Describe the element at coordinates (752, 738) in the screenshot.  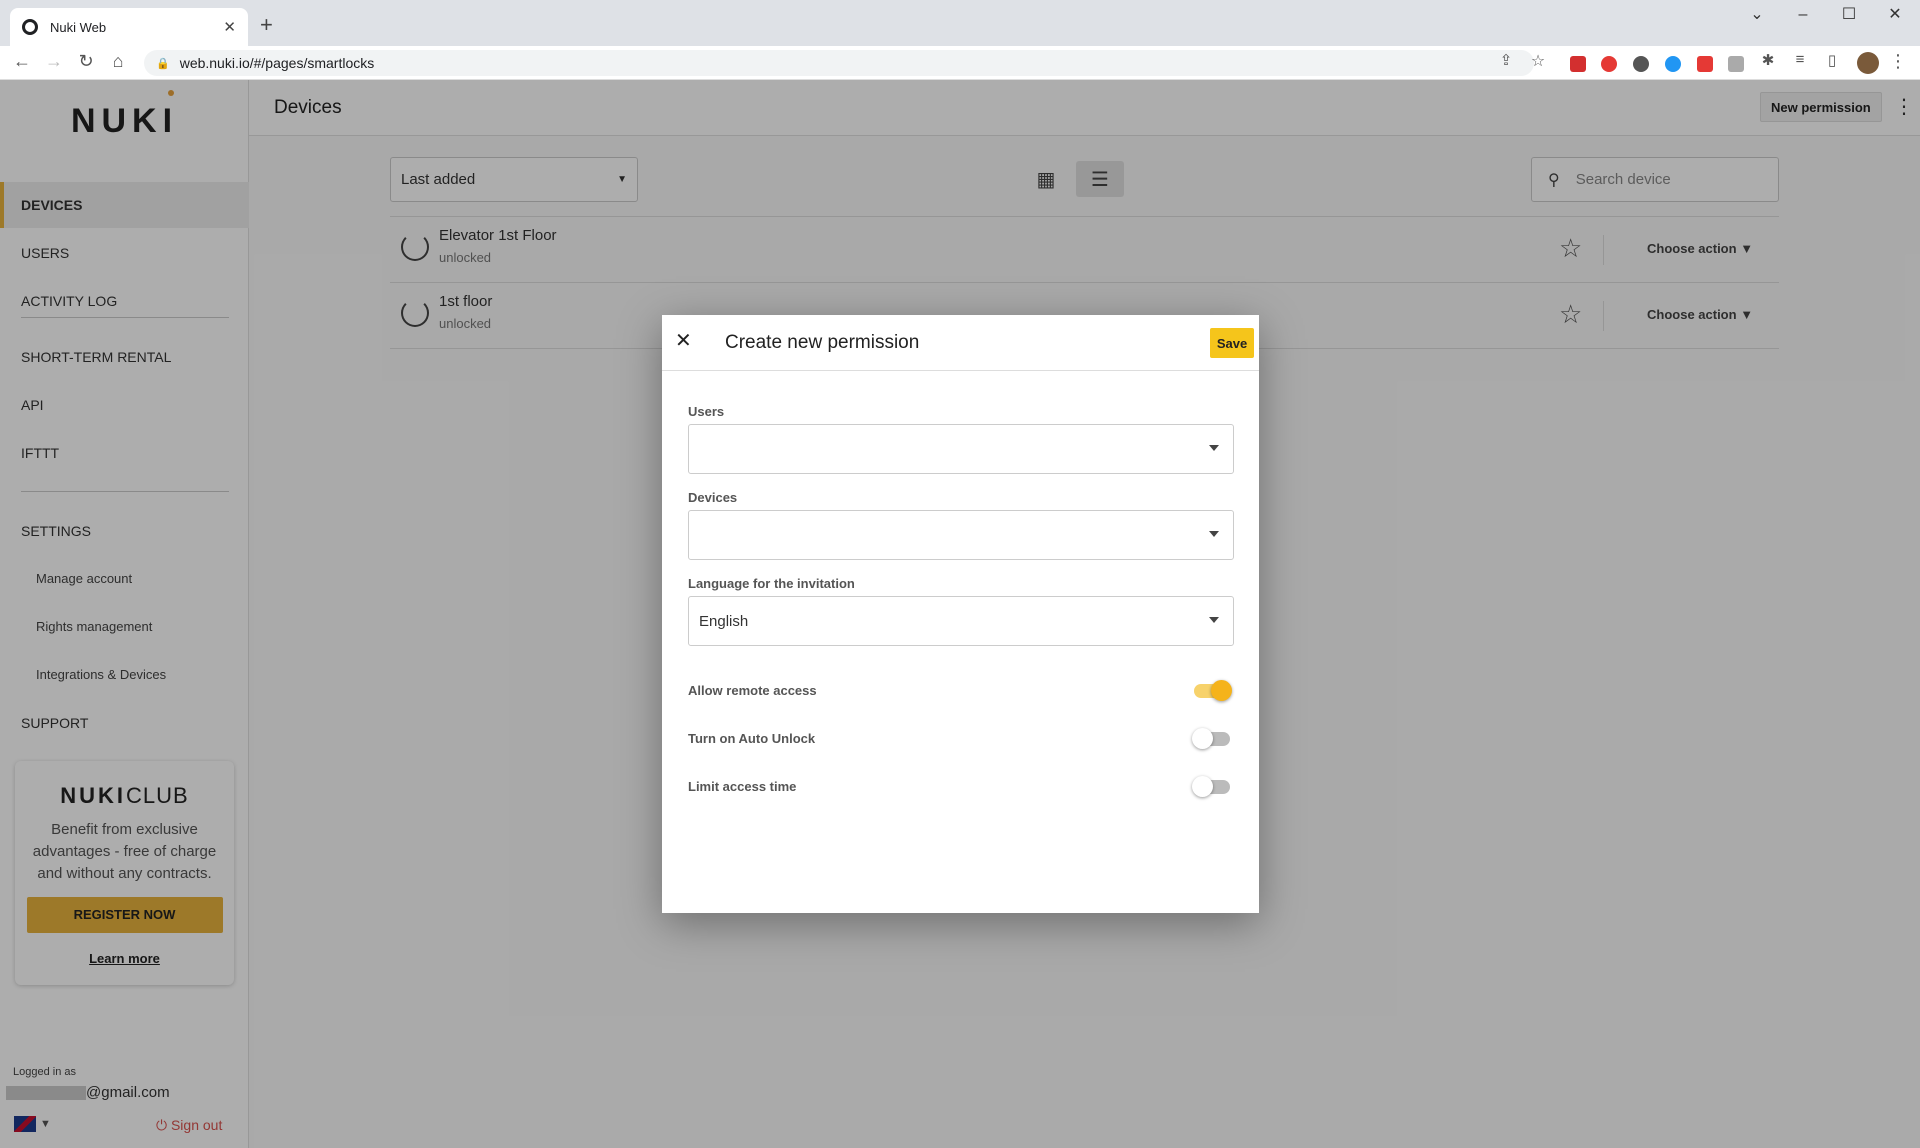
I see `auto-unlock-label: Turn on Auto Unlock` at that location.